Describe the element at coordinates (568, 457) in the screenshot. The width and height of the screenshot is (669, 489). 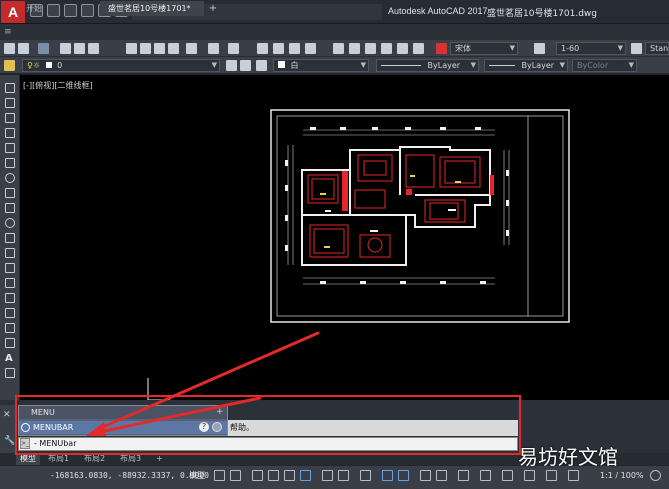
I see `watermark-text: 易坊好文馆` at that location.